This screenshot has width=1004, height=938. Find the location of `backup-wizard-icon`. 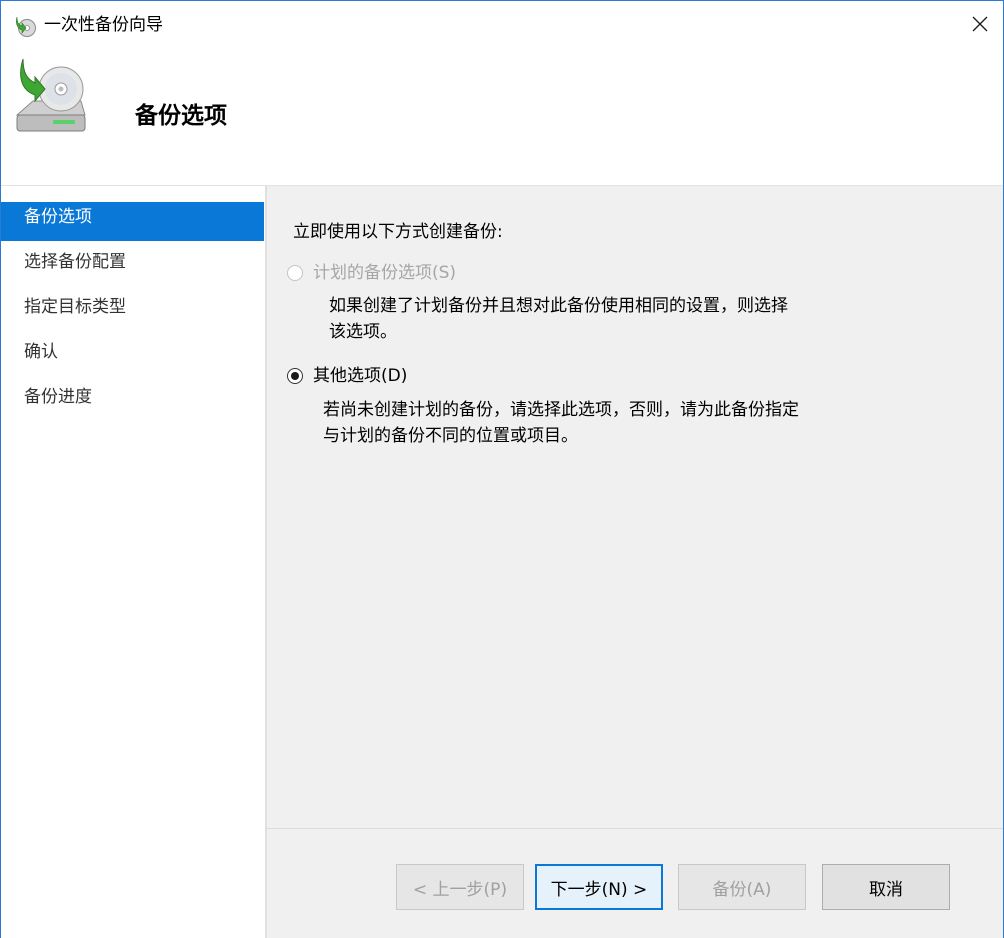

backup-wizard-icon is located at coordinates (25, 26).